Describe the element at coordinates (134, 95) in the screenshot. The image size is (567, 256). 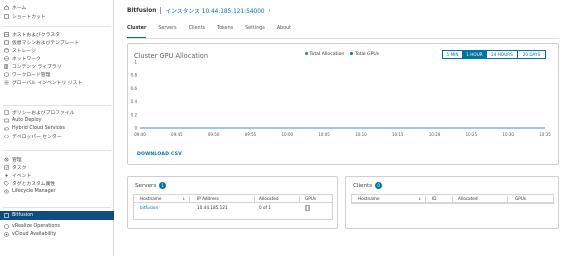
I see `y-axis: 1 0.8 0.6 0.4 0.2 0` at that location.